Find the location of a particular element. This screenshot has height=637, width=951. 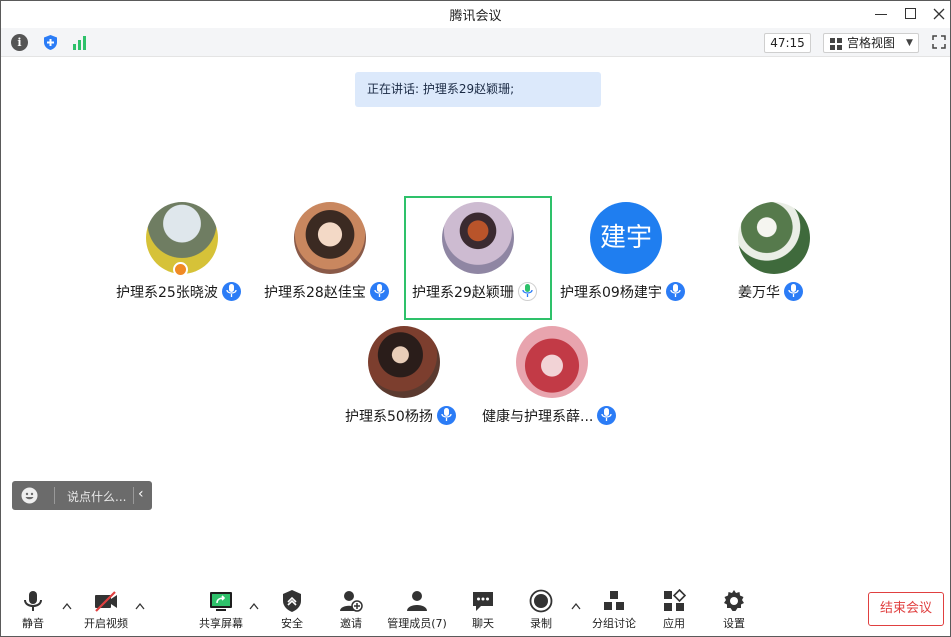

share-screen-button: 共享屏幕 is located at coordinates (221, 609).